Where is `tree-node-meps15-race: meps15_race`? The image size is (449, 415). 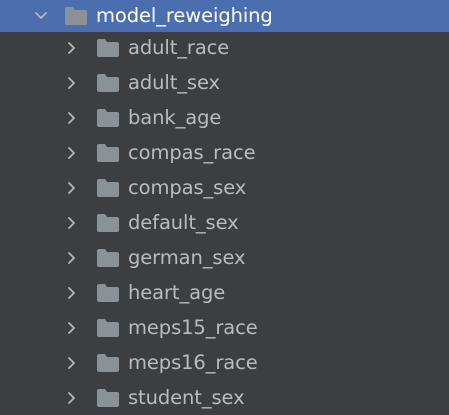 tree-node-meps15-race: meps15_race is located at coordinates (224, 327).